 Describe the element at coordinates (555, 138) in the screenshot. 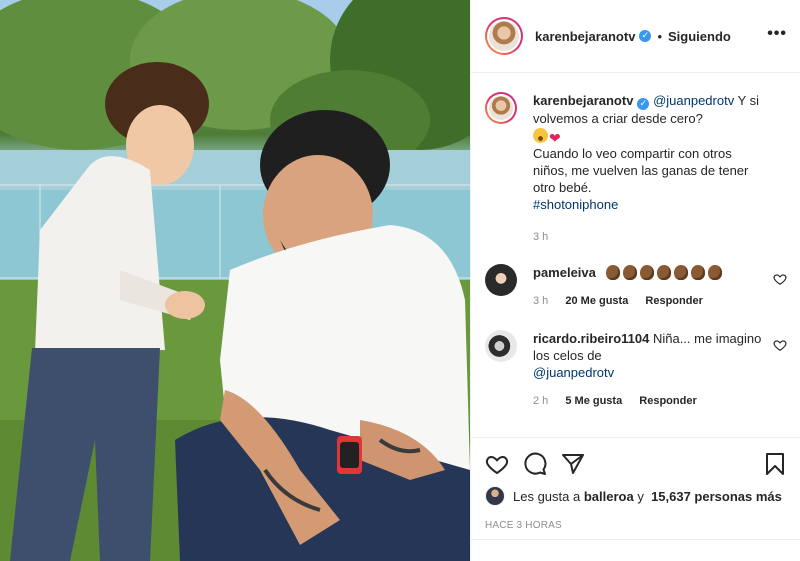

I see `red-heart-emoji-icon: ❤` at that location.